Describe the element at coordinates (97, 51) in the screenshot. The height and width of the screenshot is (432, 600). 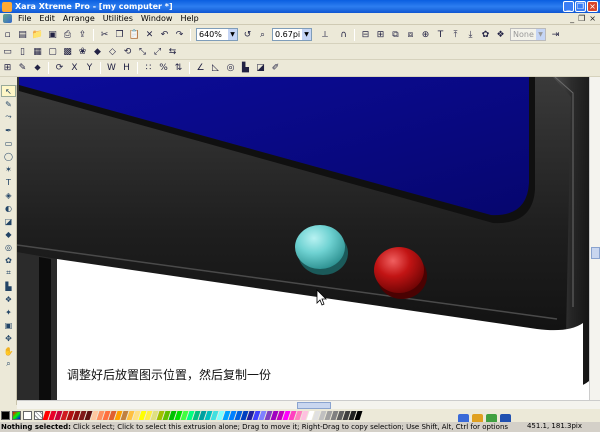
I see `fill-icon: ◆` at that location.